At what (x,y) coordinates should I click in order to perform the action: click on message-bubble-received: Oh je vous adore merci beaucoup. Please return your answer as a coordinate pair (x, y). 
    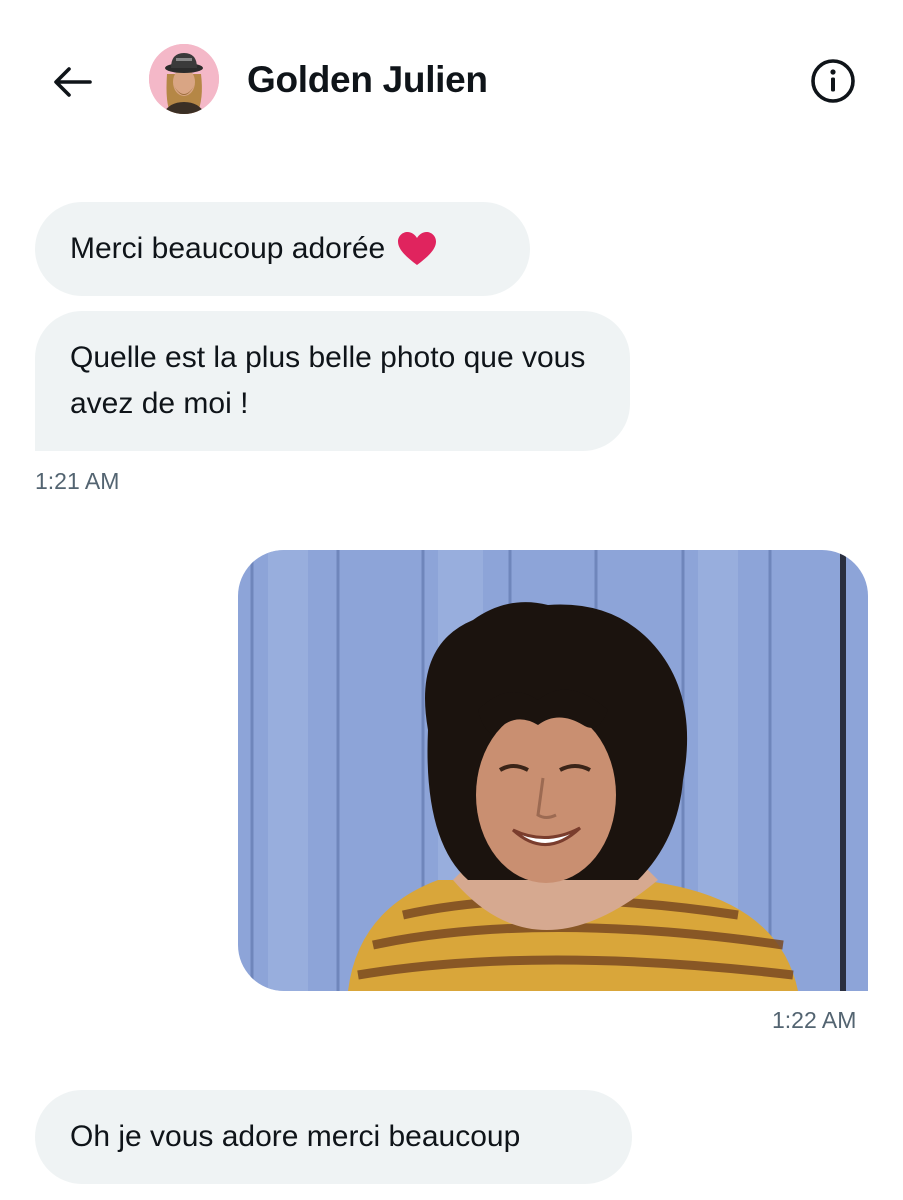
    Looking at the image, I should click on (333, 1137).